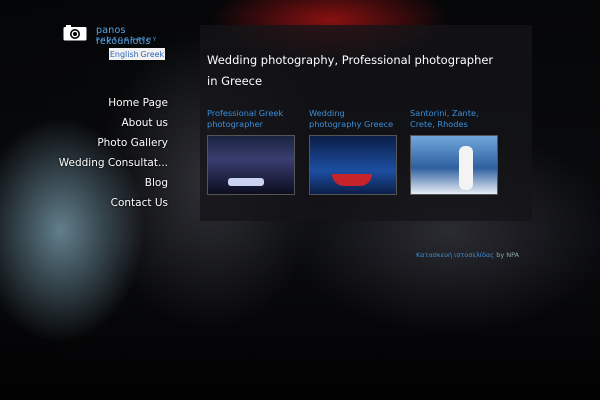 The height and width of the screenshot is (400, 600). I want to click on card-islands: Santorini, Zante, Crete, Rhodes, so click(455, 151).